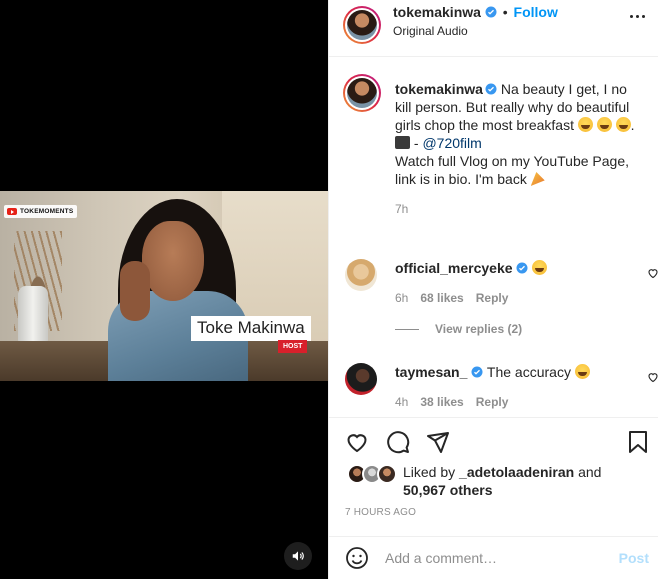 The image size is (658, 579). What do you see at coordinates (536, 12) in the screenshot?
I see `follow-button: Follow` at bounding box center [536, 12].